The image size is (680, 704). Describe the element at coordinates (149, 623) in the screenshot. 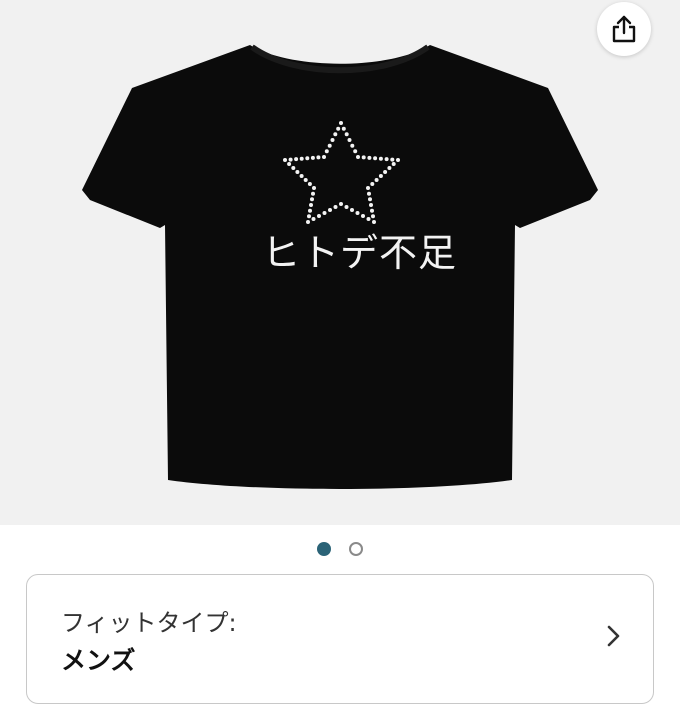

I see `fit-type-label: フィットタイプ:` at that location.